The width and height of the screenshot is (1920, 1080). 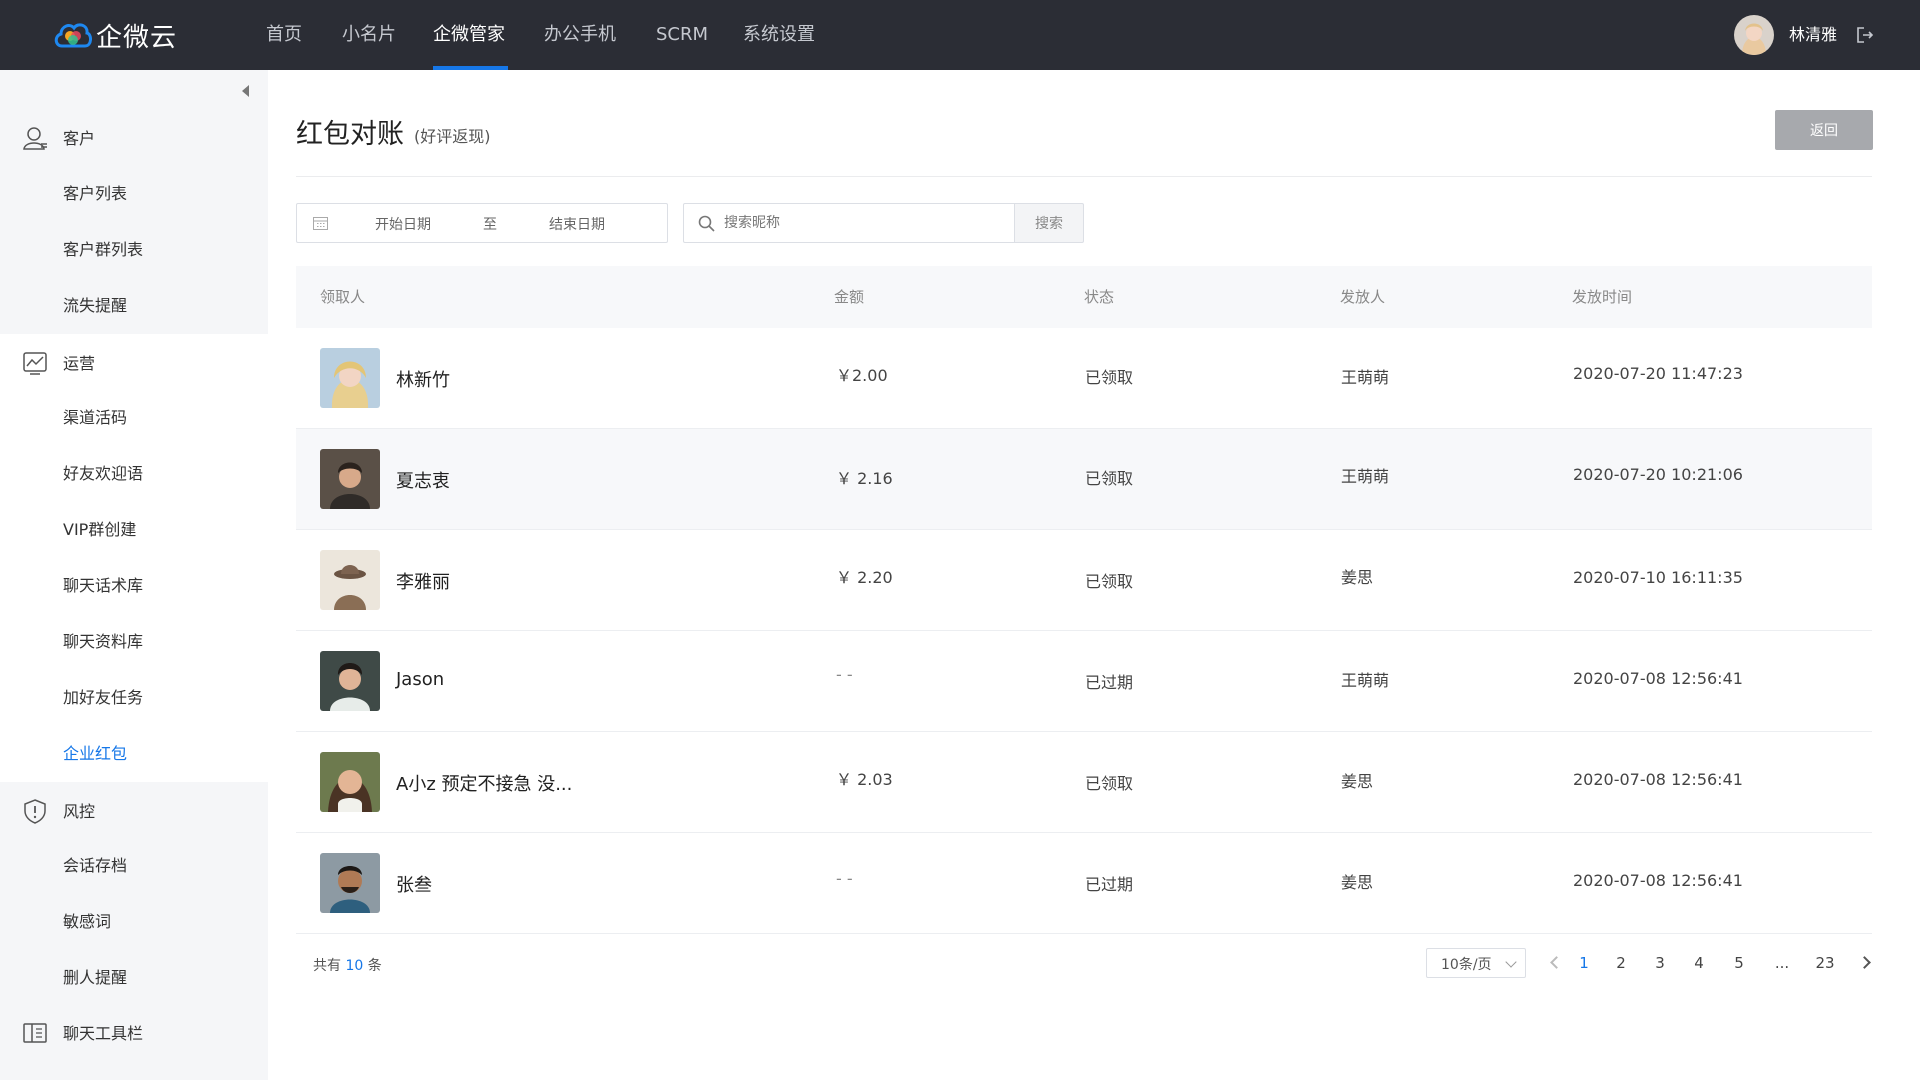 What do you see at coordinates (79, 138) in the screenshot?
I see `sidebar-group-label: 客户` at bounding box center [79, 138].